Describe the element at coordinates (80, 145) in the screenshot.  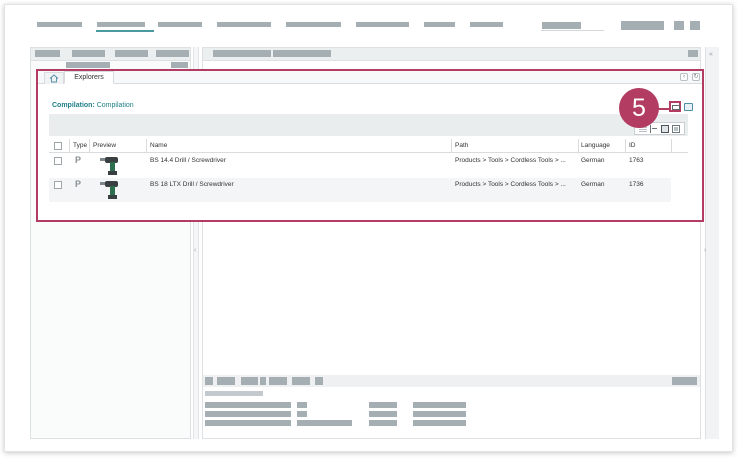
I see `column-header-type: Type` at that location.